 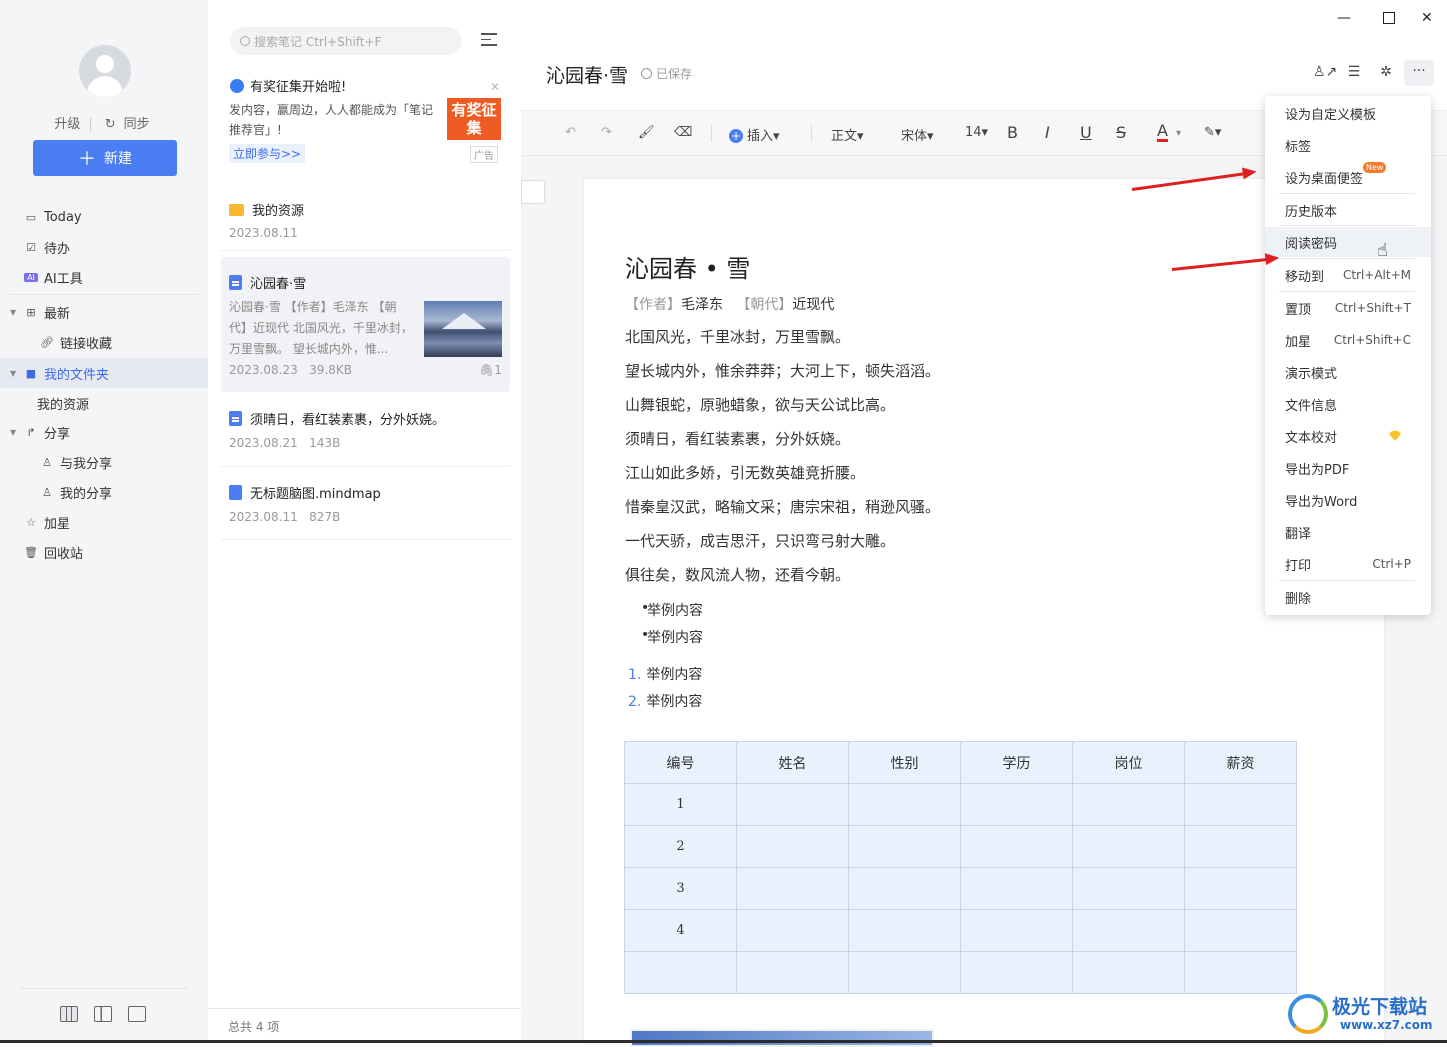 I want to click on paragraph-style-select: 正文▾, so click(x=847, y=134).